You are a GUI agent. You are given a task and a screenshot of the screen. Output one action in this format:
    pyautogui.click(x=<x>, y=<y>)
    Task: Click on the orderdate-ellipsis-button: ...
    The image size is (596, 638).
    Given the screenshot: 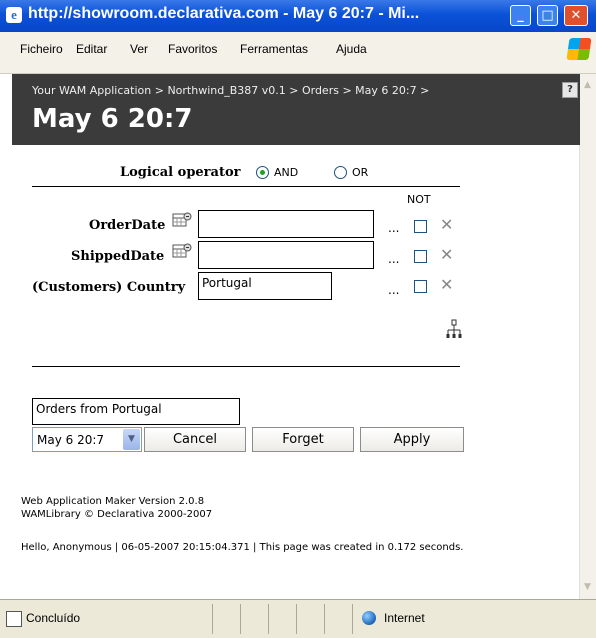 What is the action you would take?
    pyautogui.click(x=393, y=228)
    